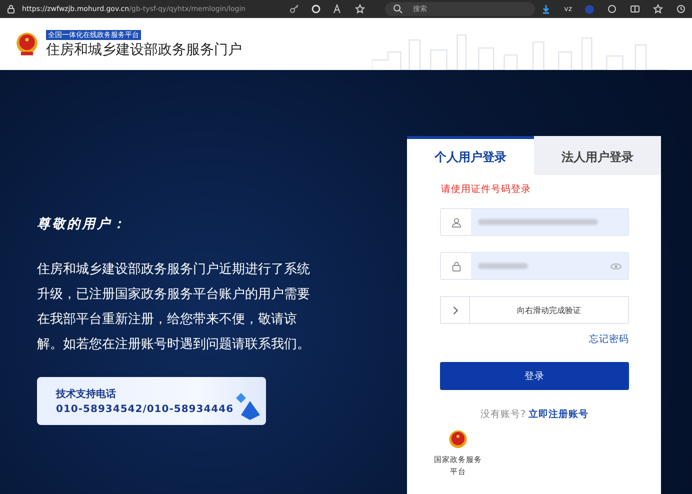 This screenshot has width=692, height=494. What do you see at coordinates (534, 376) in the screenshot?
I see `login-button: 登录` at bounding box center [534, 376].